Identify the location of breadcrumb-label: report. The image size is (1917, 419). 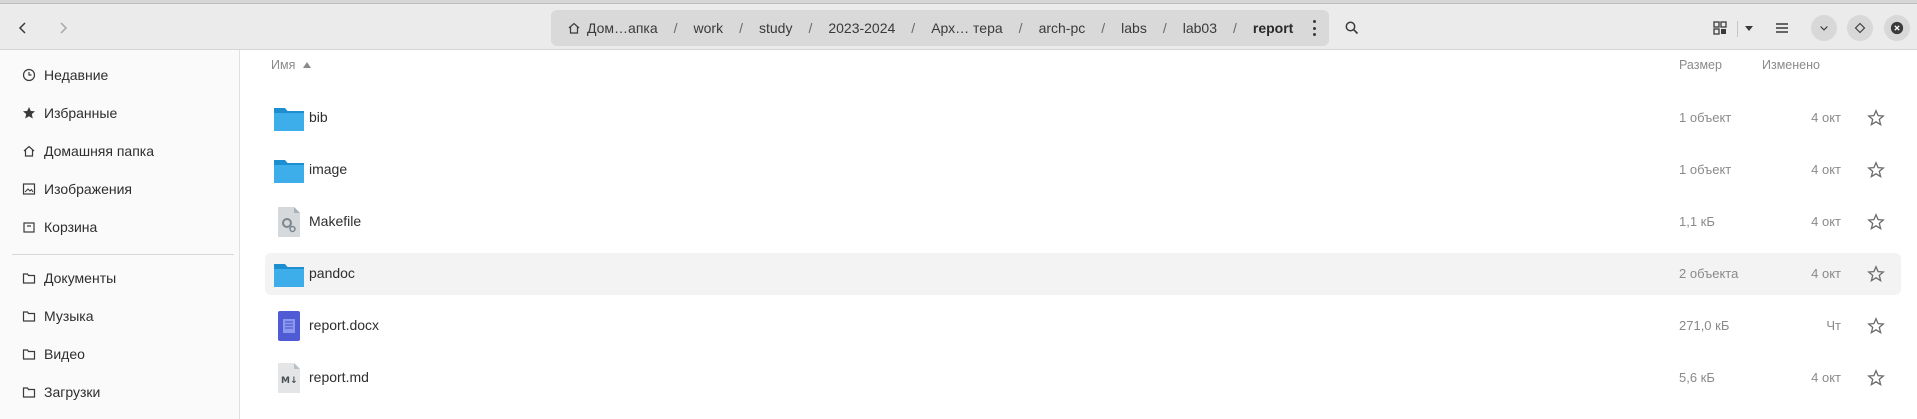
(1273, 28).